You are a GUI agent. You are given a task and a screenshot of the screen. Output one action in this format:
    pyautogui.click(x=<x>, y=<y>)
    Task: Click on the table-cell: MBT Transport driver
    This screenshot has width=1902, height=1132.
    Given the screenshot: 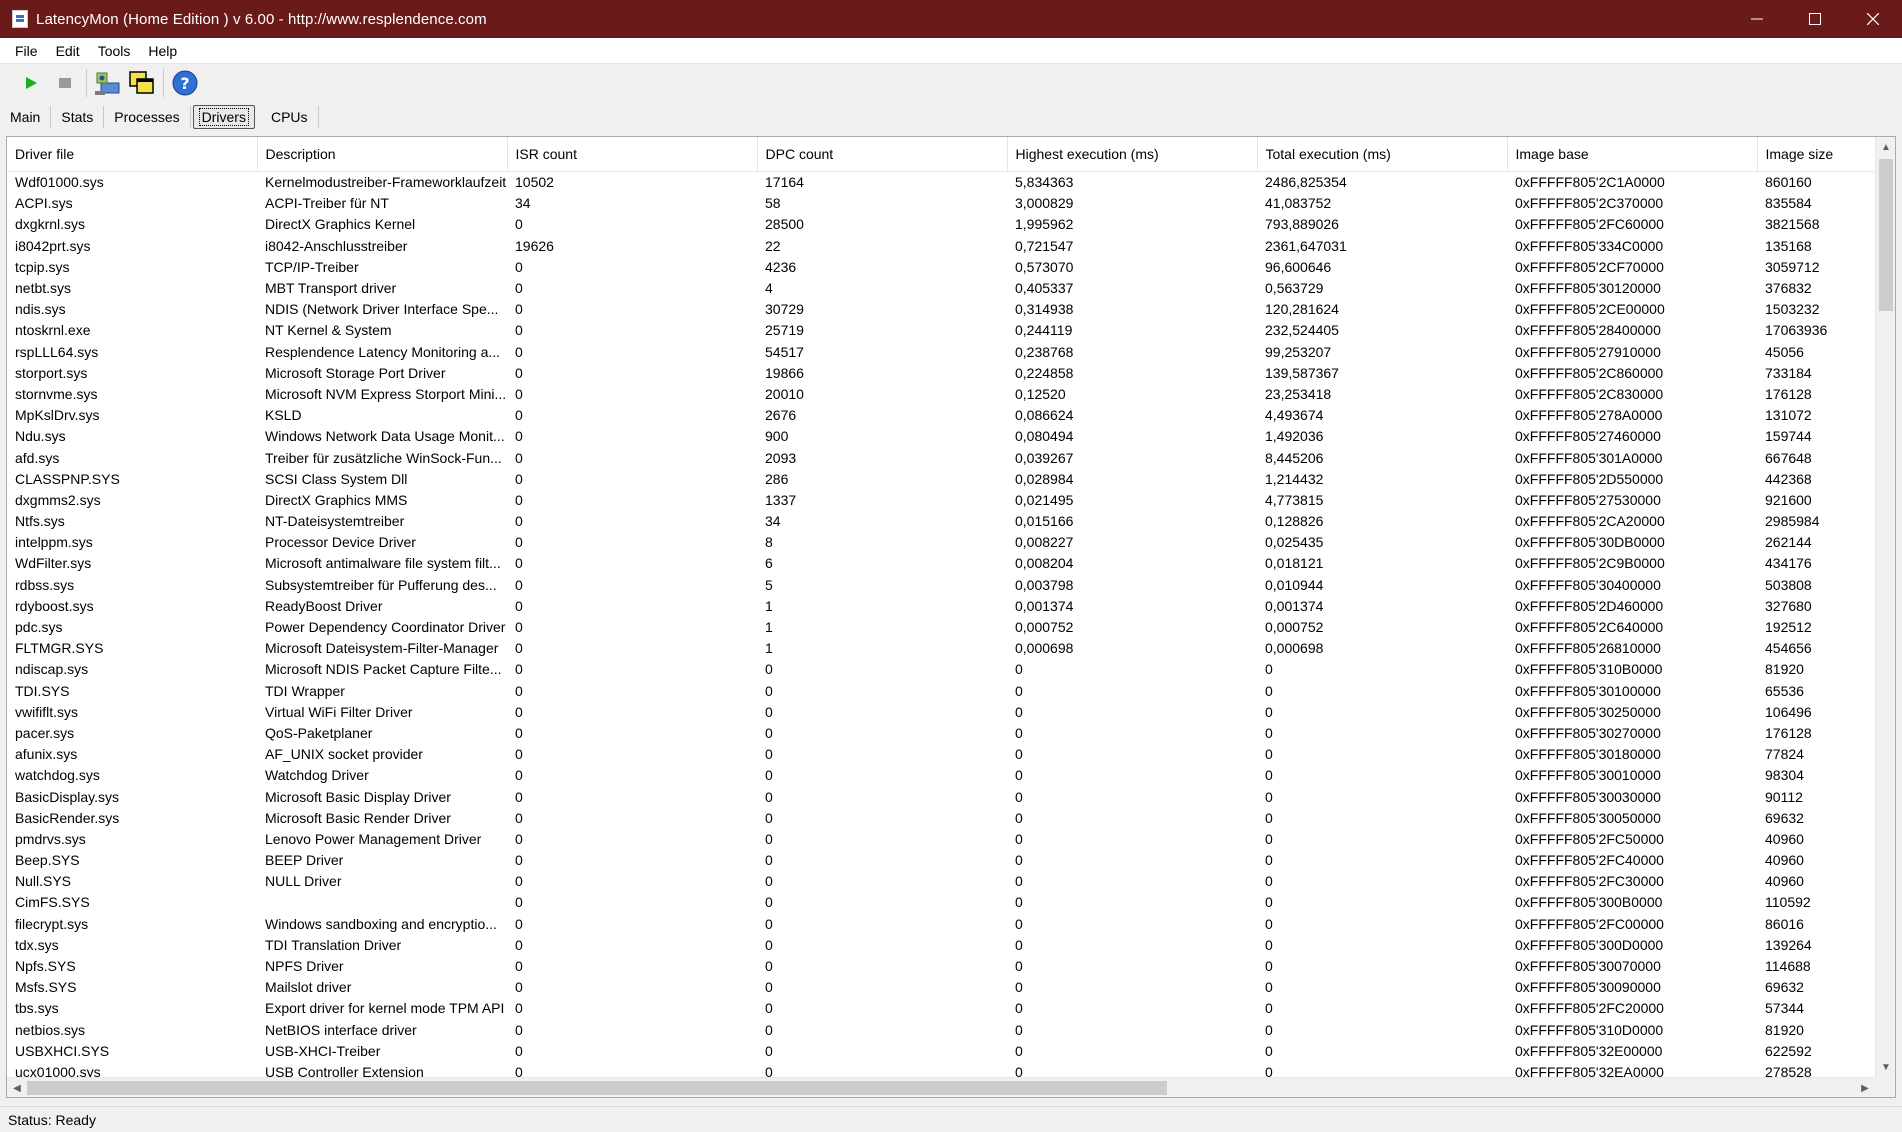 What is the action you would take?
    pyautogui.click(x=331, y=288)
    